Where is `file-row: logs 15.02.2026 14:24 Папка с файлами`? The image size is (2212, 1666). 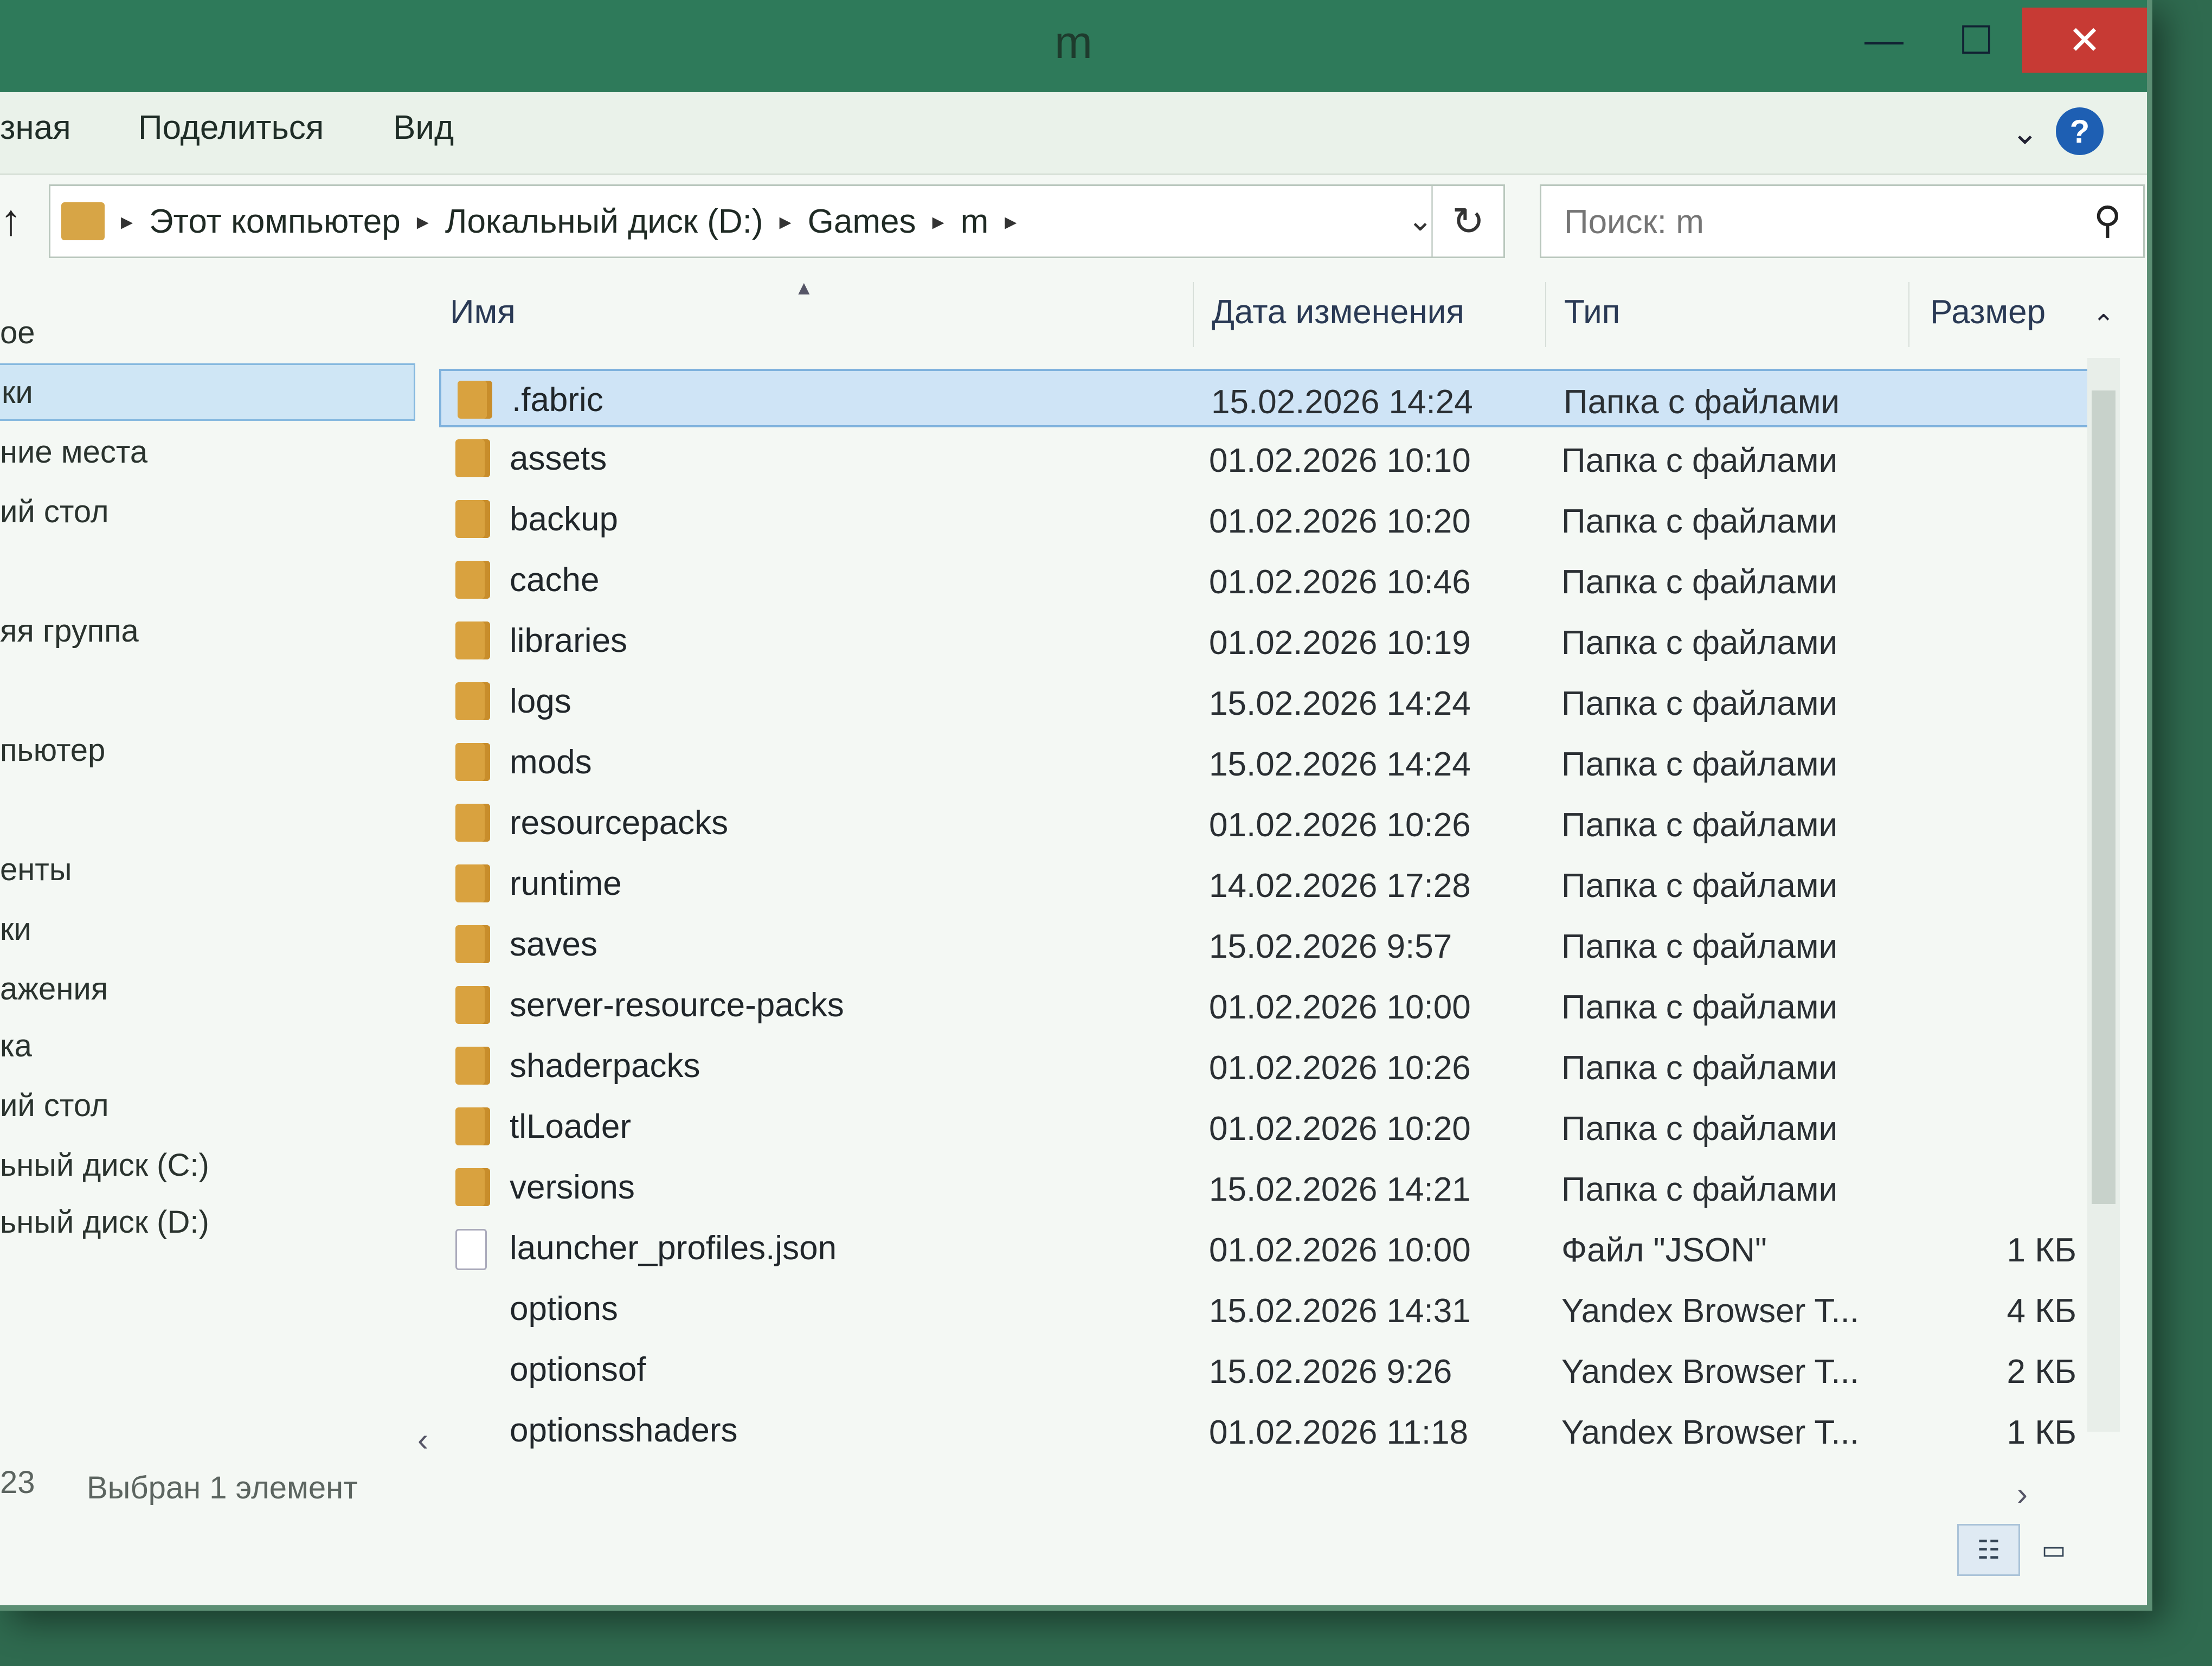 file-row: logs 15.02.2026 14:24 Папка с файлами is located at coordinates (1274, 702).